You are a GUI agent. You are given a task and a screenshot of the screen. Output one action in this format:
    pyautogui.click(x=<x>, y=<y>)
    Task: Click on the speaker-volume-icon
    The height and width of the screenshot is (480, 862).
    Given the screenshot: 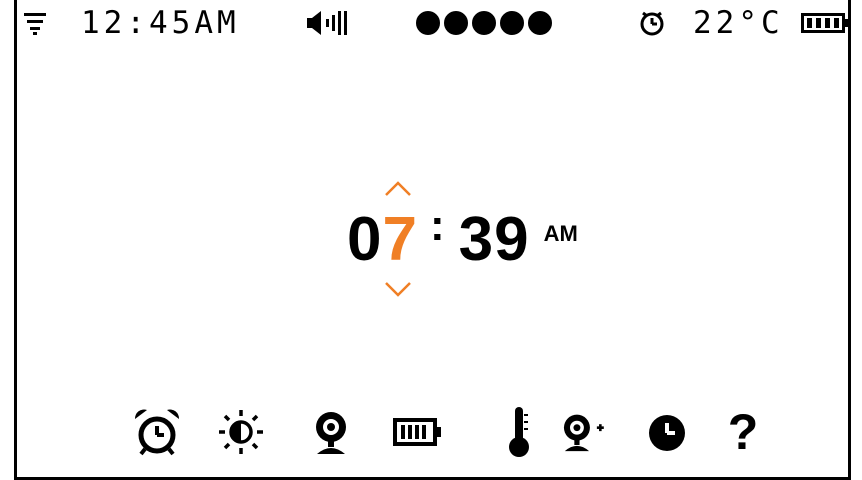 What is the action you would take?
    pyautogui.click(x=331, y=23)
    